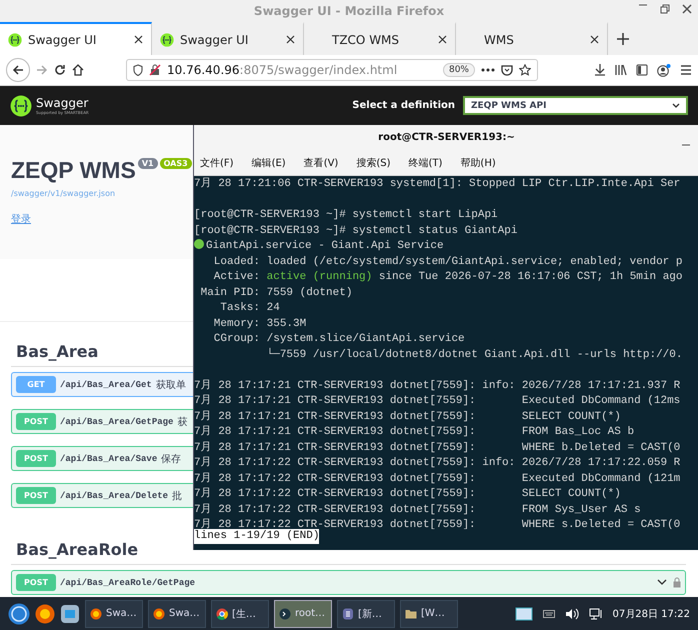  I want to click on operation-row: POST /api/Bas_AreaRole/GetPage, so click(348, 582).